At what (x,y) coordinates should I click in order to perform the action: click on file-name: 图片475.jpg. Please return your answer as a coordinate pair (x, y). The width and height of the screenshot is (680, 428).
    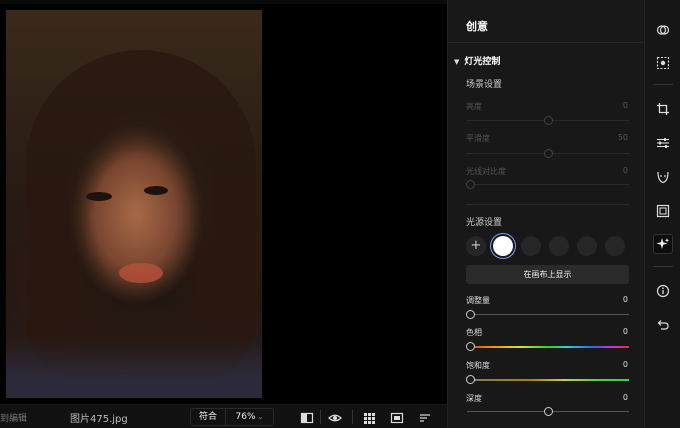
    Looking at the image, I should click on (99, 419).